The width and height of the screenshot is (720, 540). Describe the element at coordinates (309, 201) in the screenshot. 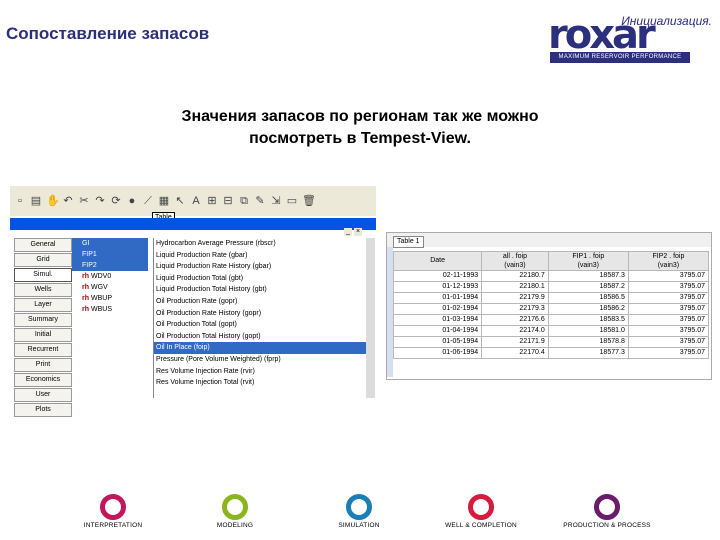

I see `delete-icon: 🗑` at that location.